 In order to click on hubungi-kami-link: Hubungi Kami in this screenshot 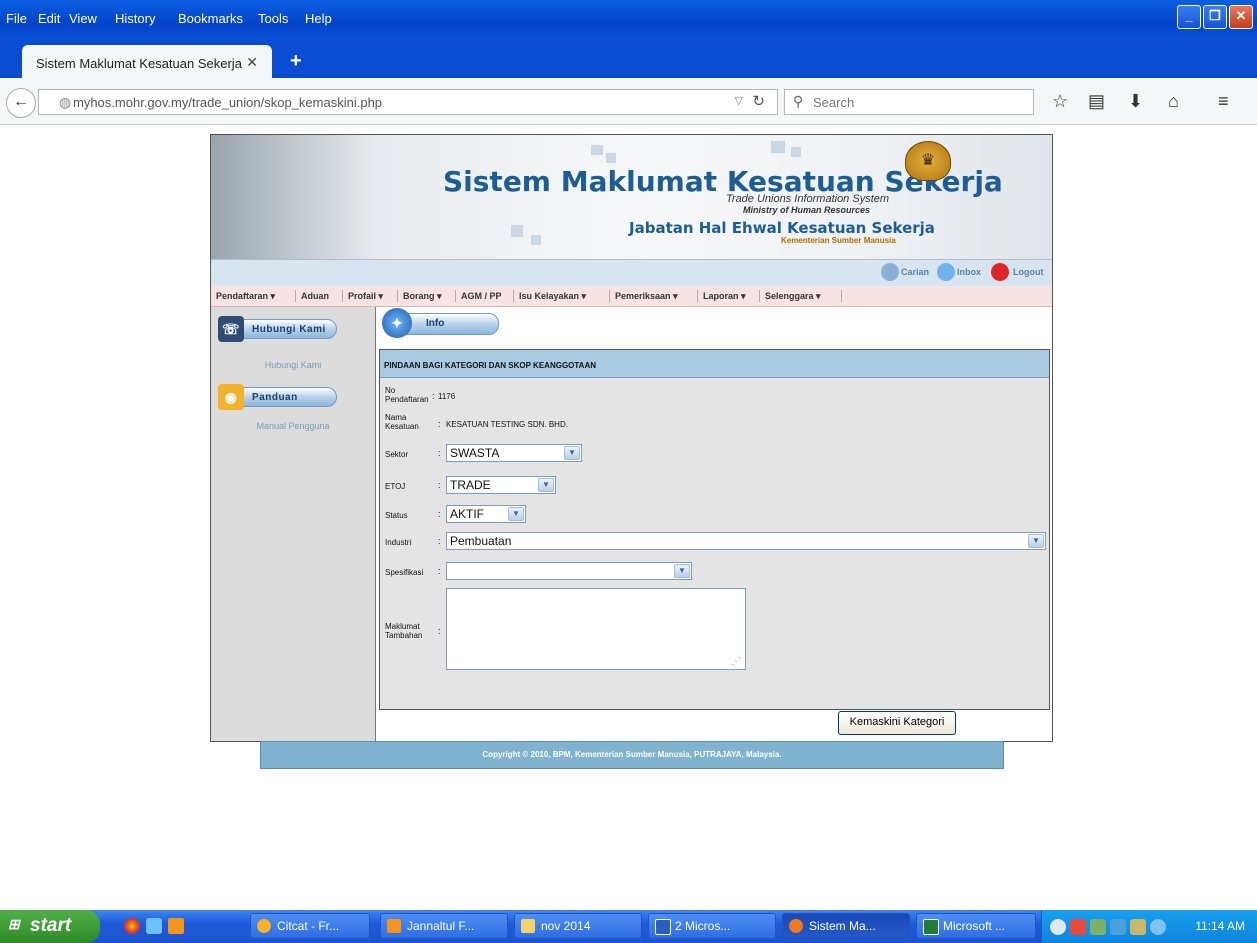, I will do `click(293, 365)`.